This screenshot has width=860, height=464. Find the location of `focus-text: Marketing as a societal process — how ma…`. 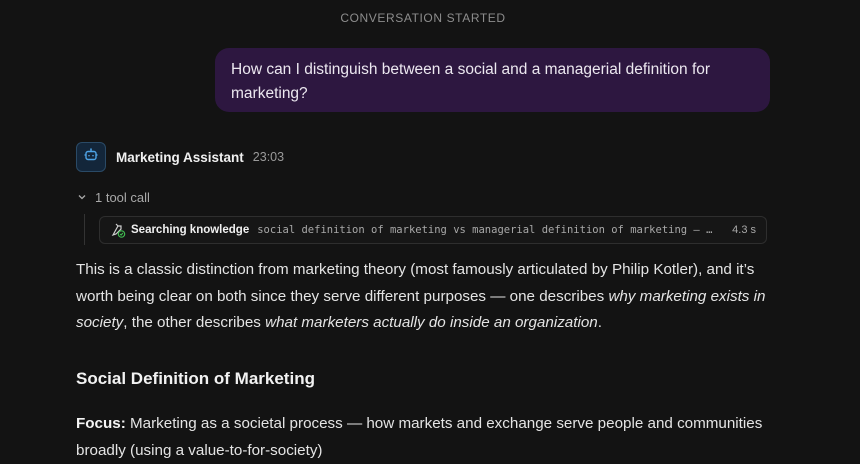

focus-text: Marketing as a societal process — how ma… is located at coordinates (419, 437).